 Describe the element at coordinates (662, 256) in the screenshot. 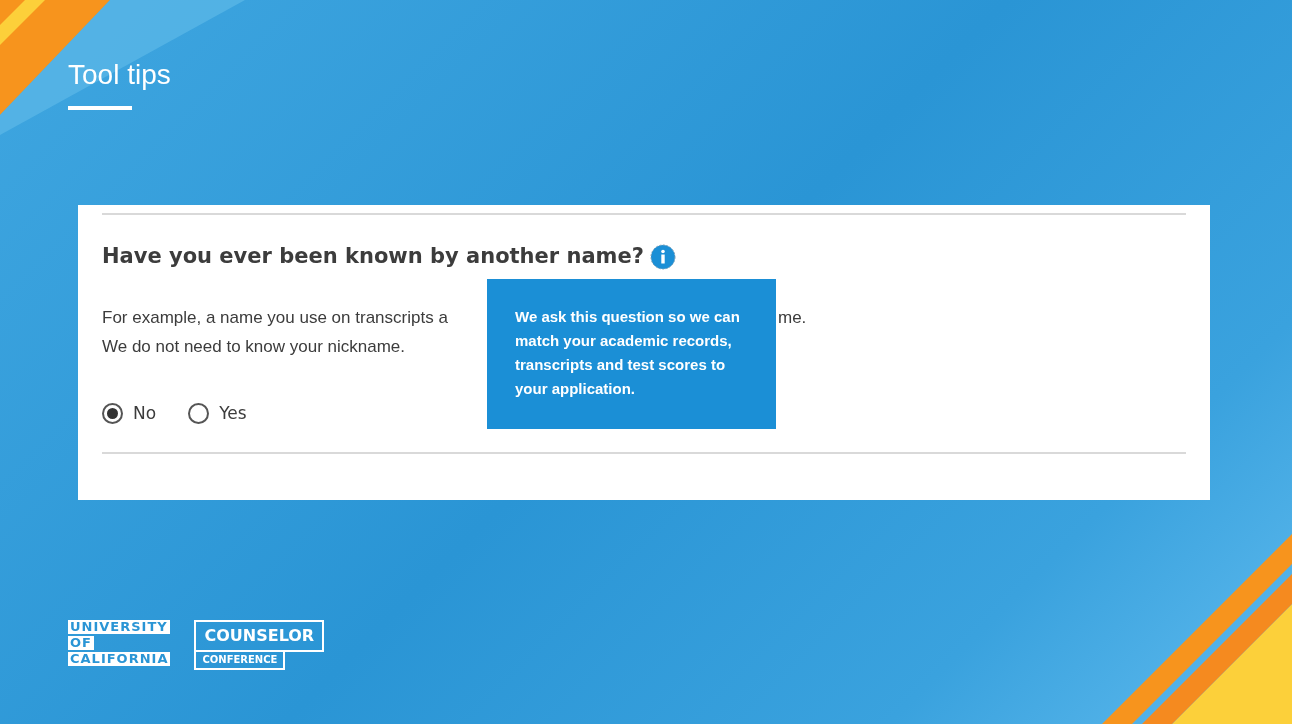

I see `info-icon` at that location.